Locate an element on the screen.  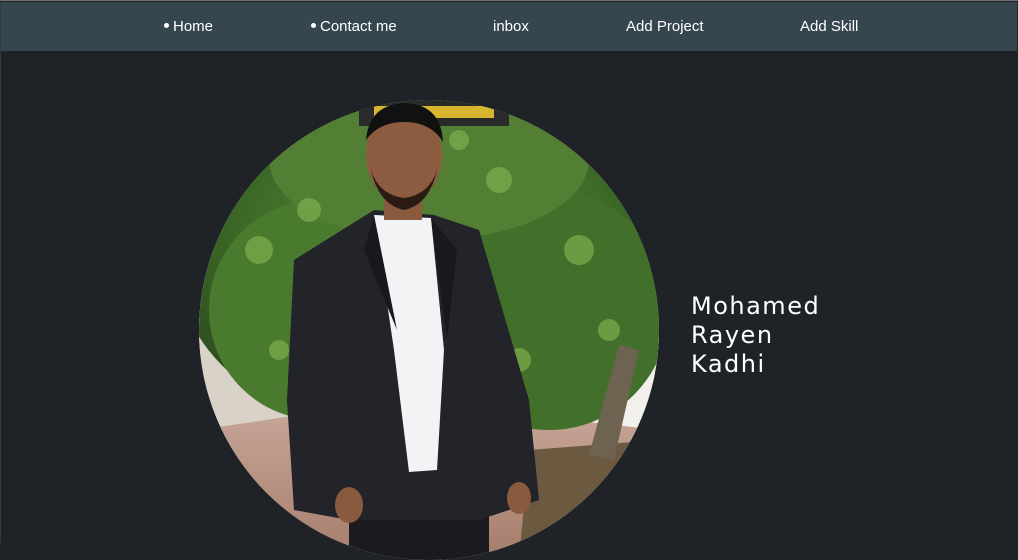
nav-inbox-label: inbox is located at coordinates (511, 26).